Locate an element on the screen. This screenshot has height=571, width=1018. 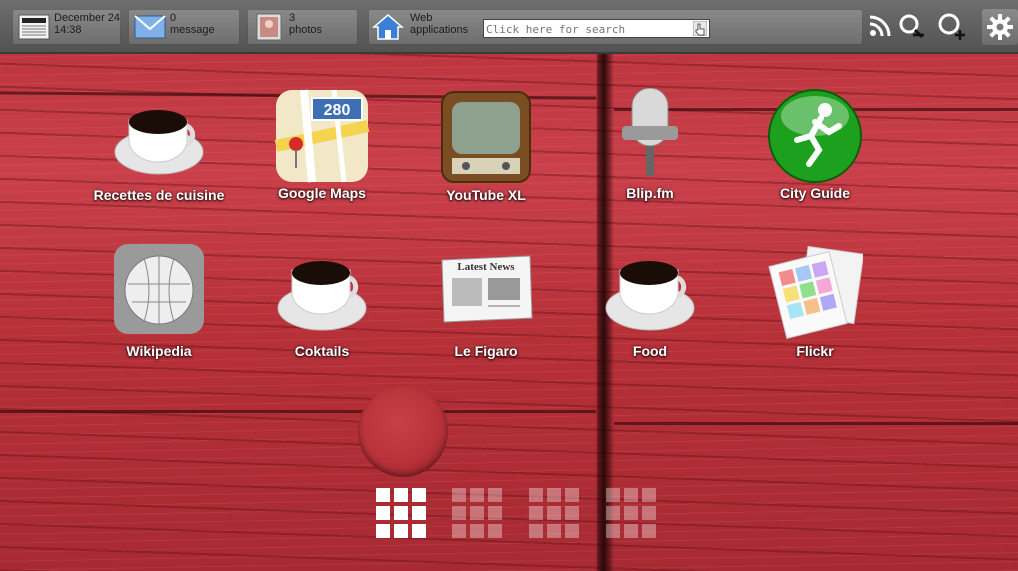
news-tile: December 24 14:38 is located at coordinates (66, 27).